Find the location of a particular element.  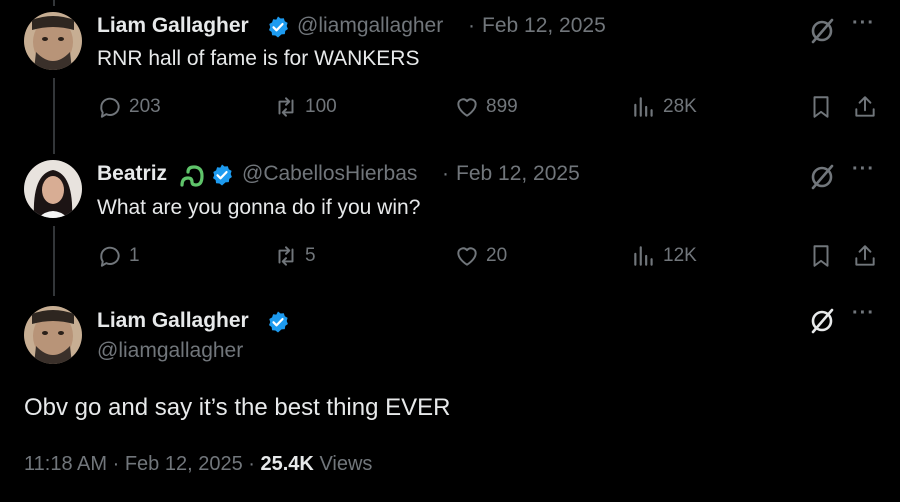

snake-emoji-icon is located at coordinates (192, 176).